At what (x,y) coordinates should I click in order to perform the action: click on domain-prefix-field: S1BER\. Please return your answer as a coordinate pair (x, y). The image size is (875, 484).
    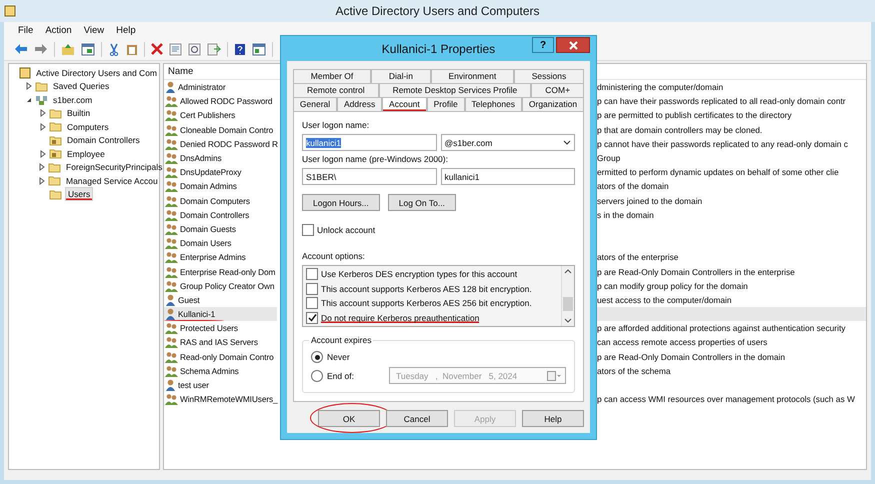
    Looking at the image, I should click on (369, 176).